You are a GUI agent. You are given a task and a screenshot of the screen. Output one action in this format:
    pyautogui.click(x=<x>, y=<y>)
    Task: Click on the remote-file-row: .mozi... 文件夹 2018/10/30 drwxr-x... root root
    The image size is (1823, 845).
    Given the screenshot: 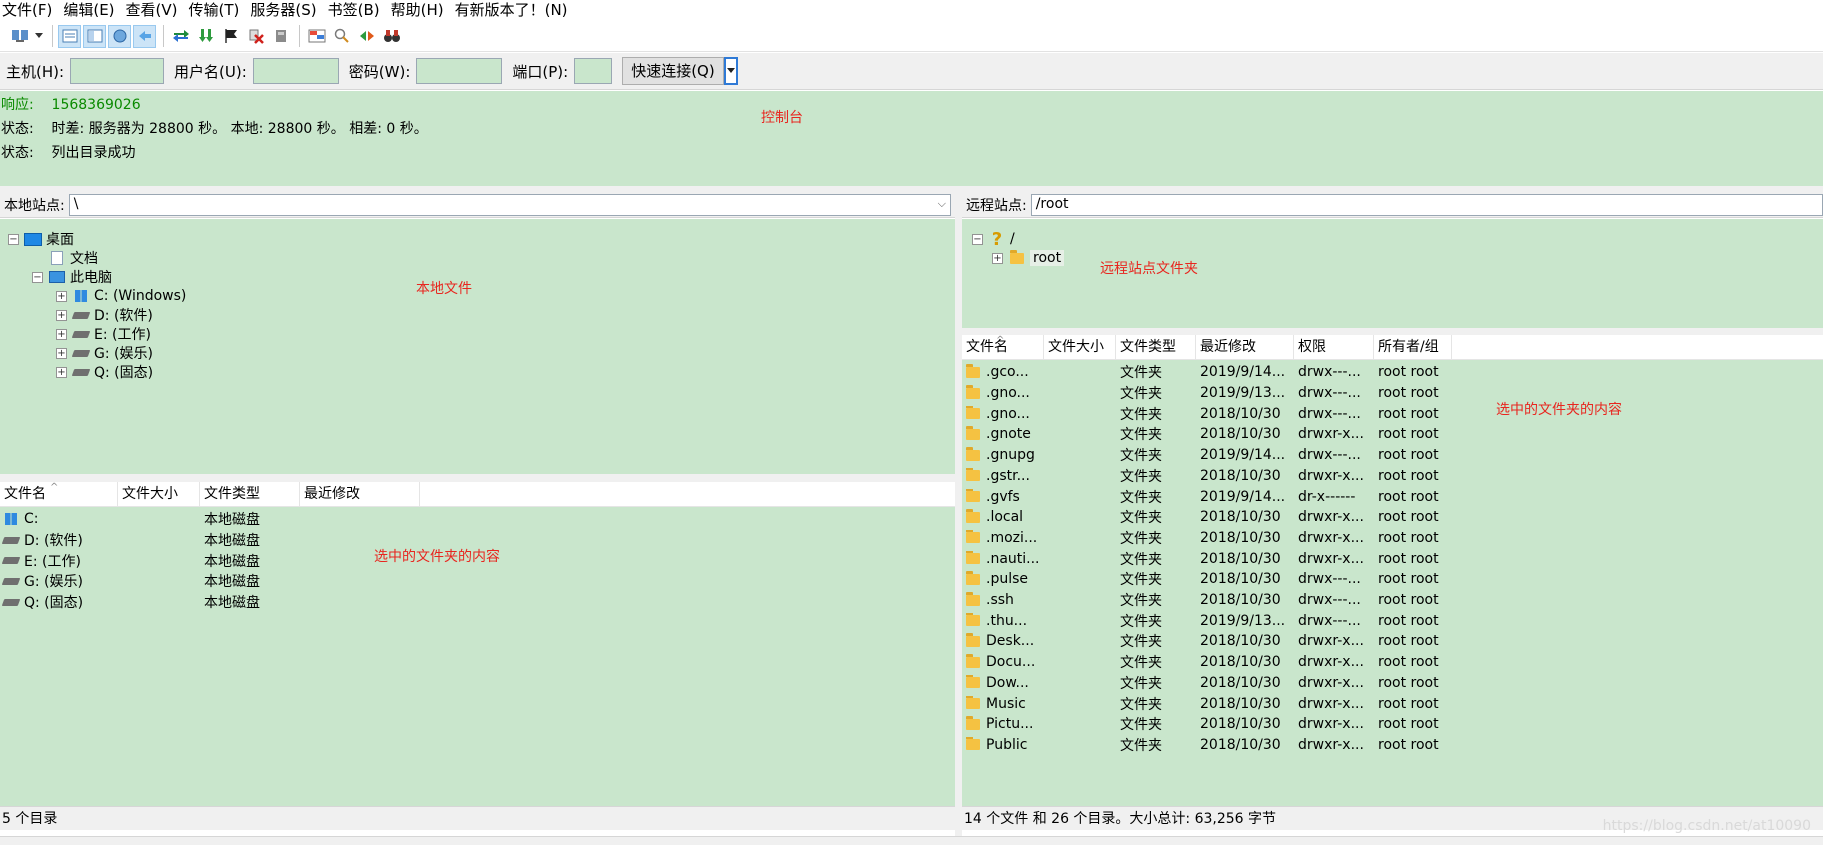 What is the action you would take?
    pyautogui.click(x=1207, y=538)
    